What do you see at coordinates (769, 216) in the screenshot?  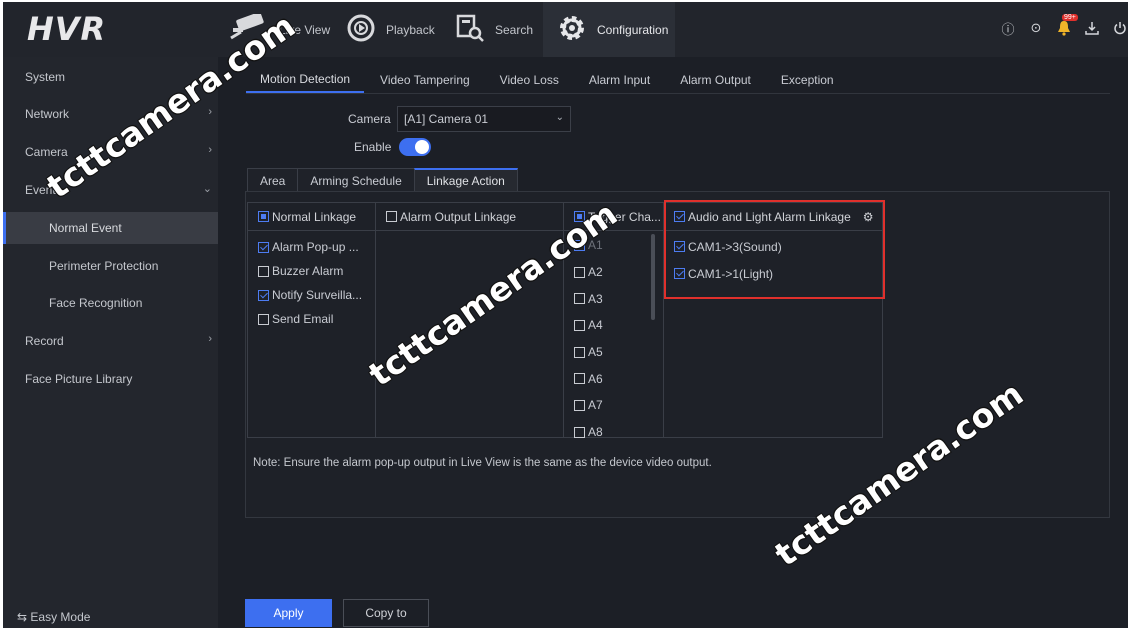 I see `column-header-label: Audio and Light Alarm Linkage` at bounding box center [769, 216].